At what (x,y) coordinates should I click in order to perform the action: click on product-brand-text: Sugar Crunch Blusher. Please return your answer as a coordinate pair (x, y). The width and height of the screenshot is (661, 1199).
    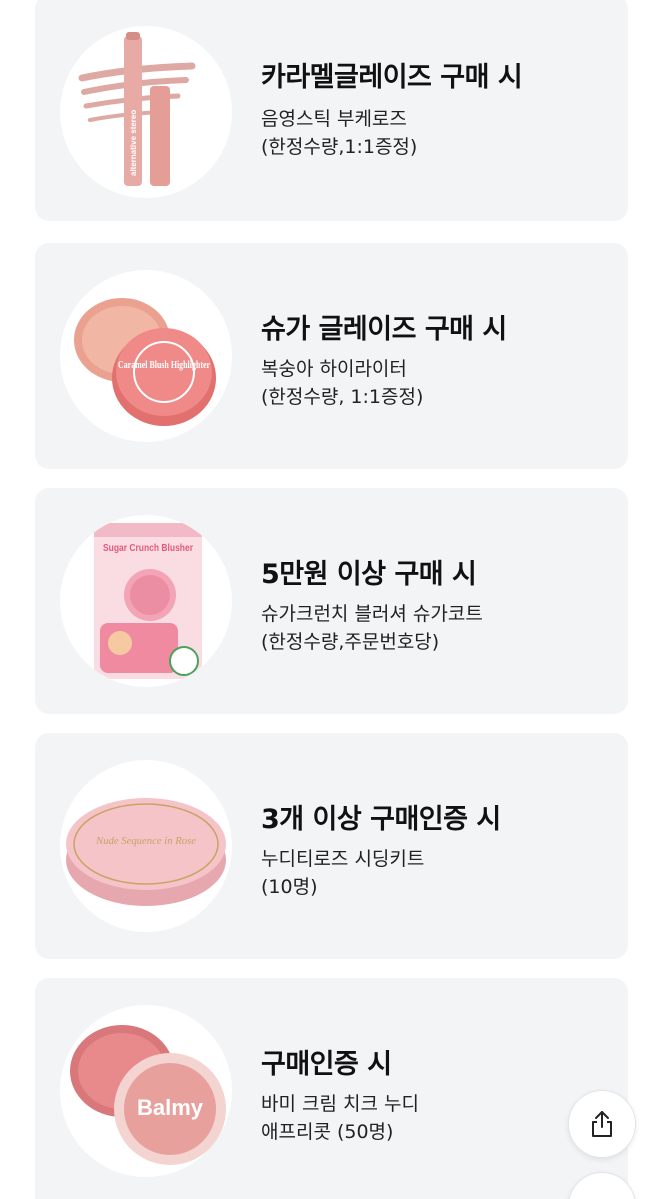
    Looking at the image, I should click on (148, 548).